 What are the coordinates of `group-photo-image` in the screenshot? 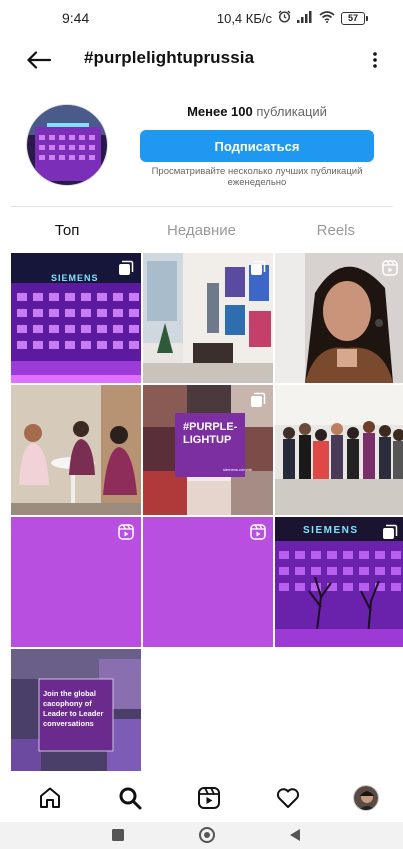 It's located at (339, 450).